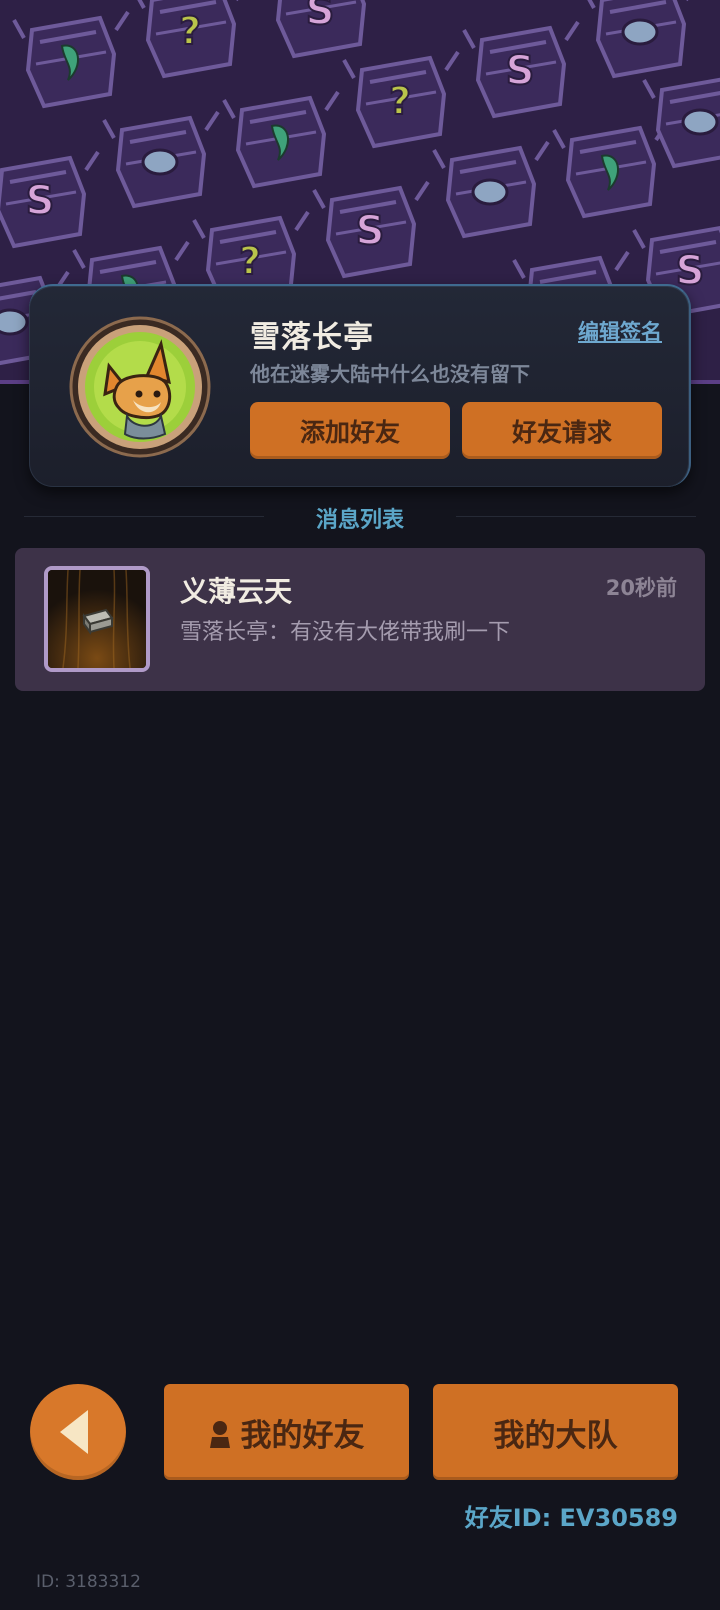  I want to click on profile-card: 雪落长亭 编辑签名 他在迷雾大陆中什么也没有留下 添加好友 好友请求, so click(360, 385).